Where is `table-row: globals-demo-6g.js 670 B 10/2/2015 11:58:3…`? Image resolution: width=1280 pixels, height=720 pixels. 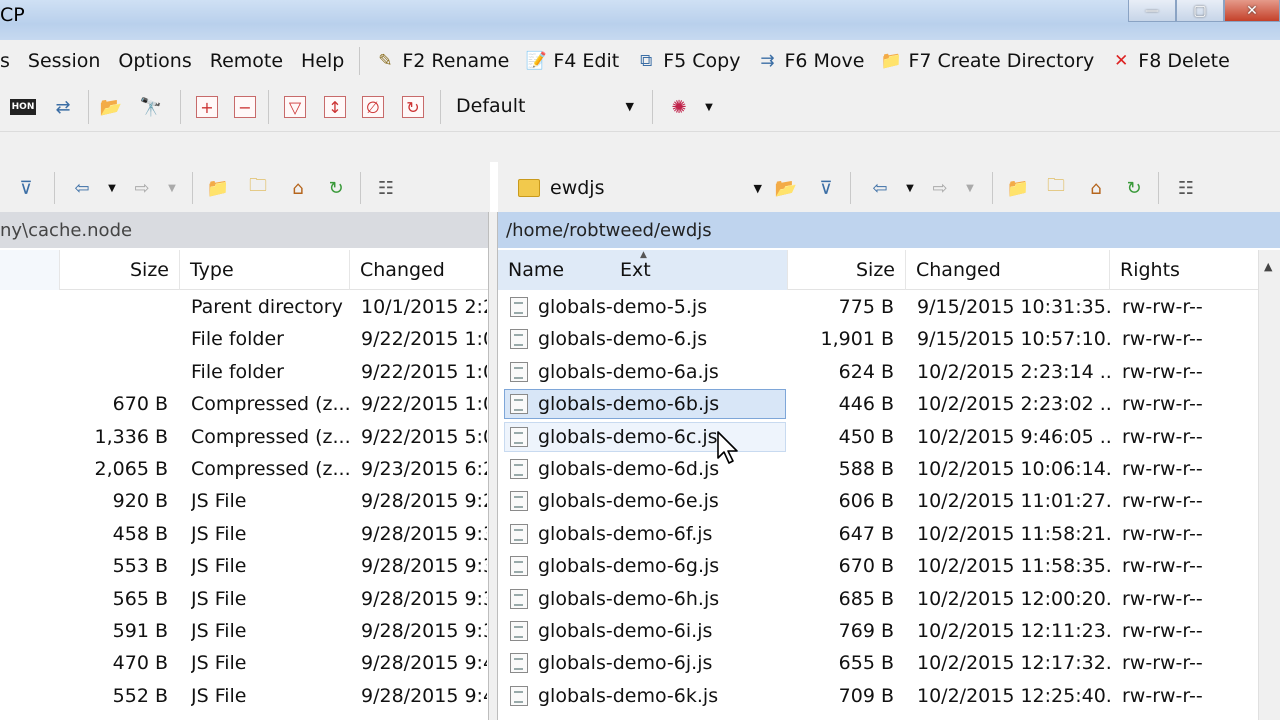 table-row: globals-demo-6g.js 670 B 10/2/2015 11:58:3… is located at coordinates (878, 566).